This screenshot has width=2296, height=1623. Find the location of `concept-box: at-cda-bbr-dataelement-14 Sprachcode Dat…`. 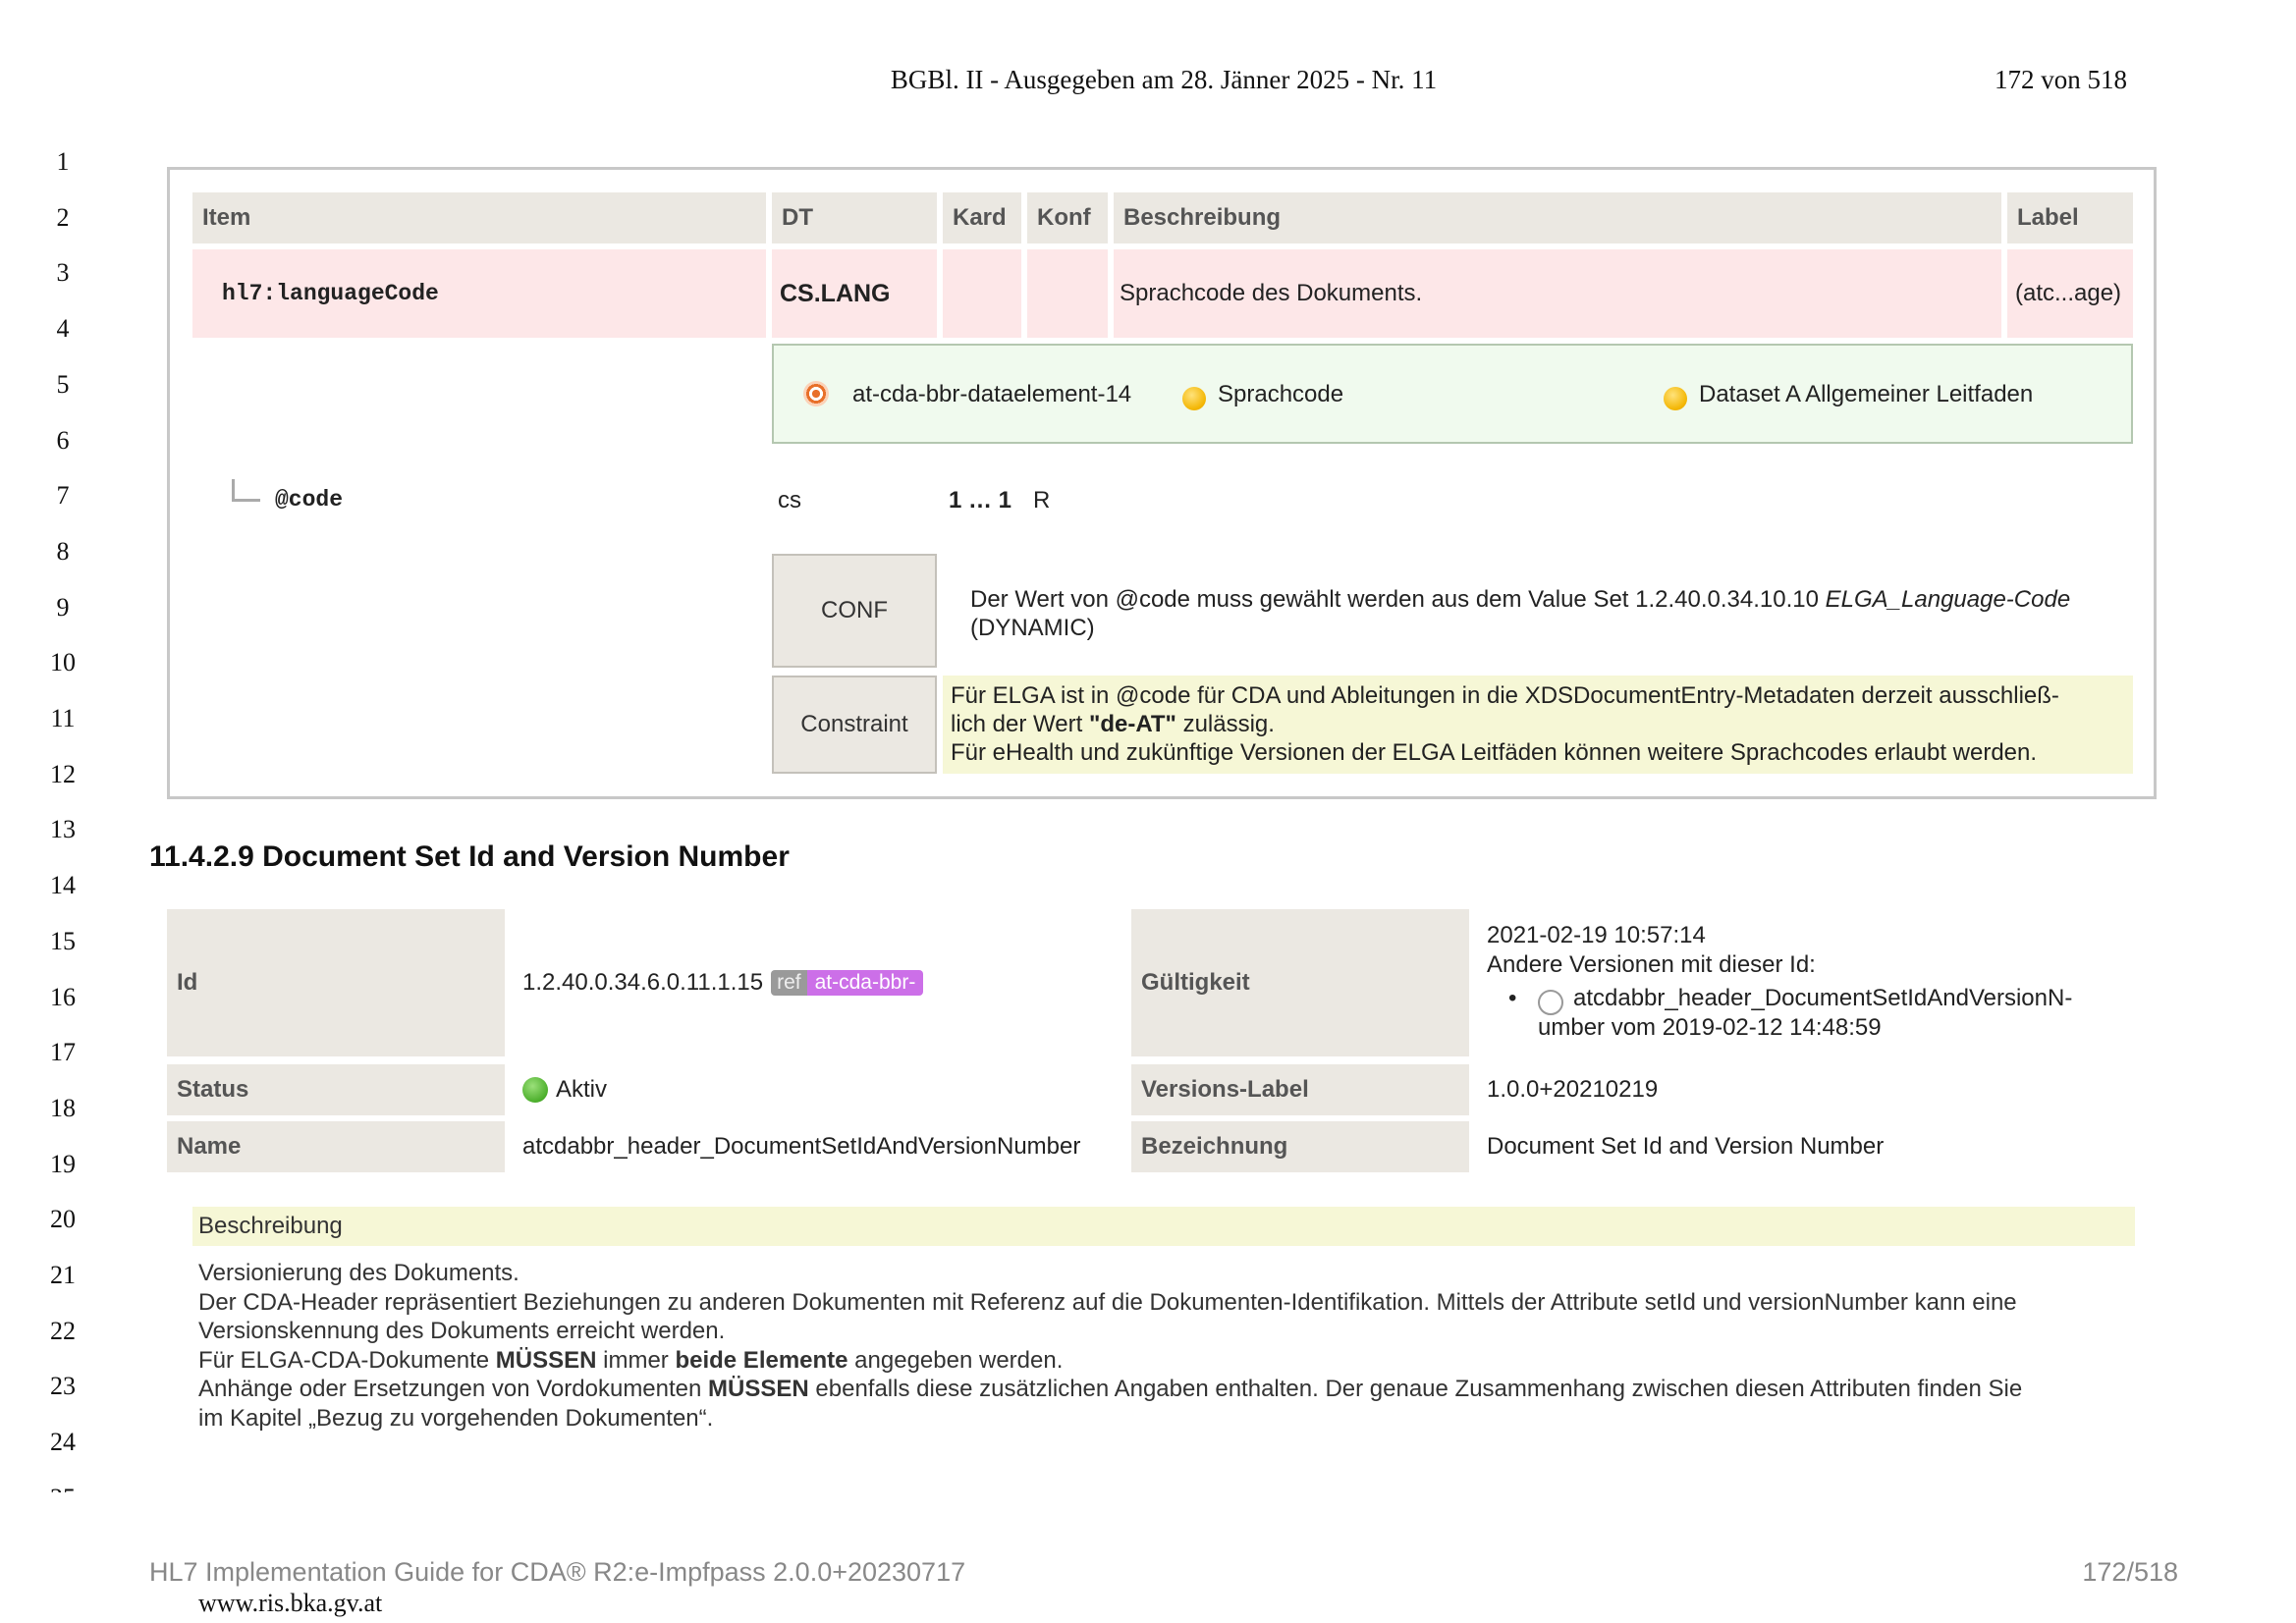

concept-box: at-cda-bbr-dataelement-14 Sprachcode Dat… is located at coordinates (1452, 394).